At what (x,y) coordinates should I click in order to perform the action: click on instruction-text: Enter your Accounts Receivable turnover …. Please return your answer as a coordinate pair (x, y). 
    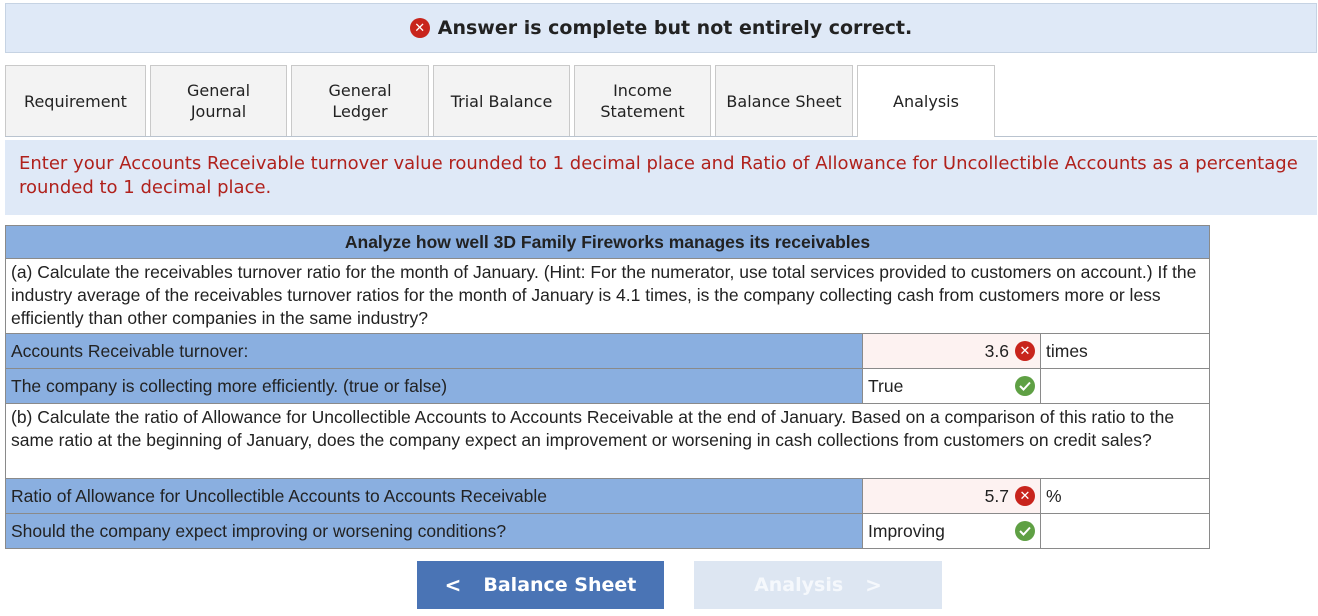
    Looking at the image, I should click on (661, 177).